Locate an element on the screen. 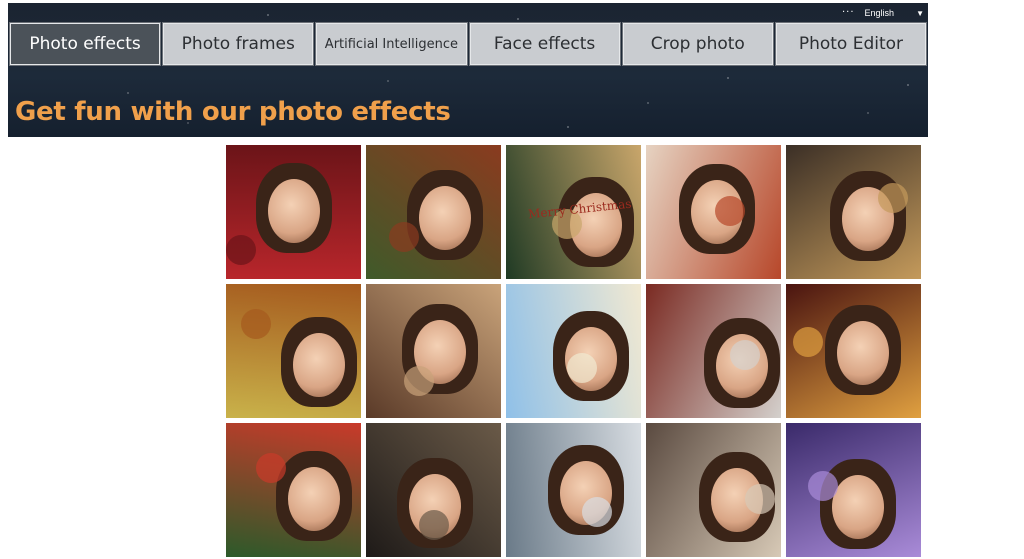 This screenshot has height=559, width=1024. autumn-couple-pumpkins-tile is located at coordinates (293, 351).